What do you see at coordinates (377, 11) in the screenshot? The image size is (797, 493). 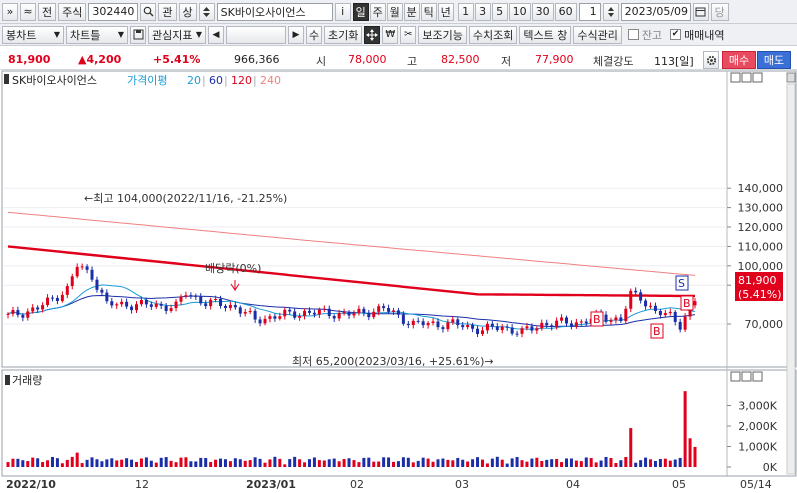 I see `period-tab: 주` at bounding box center [377, 11].